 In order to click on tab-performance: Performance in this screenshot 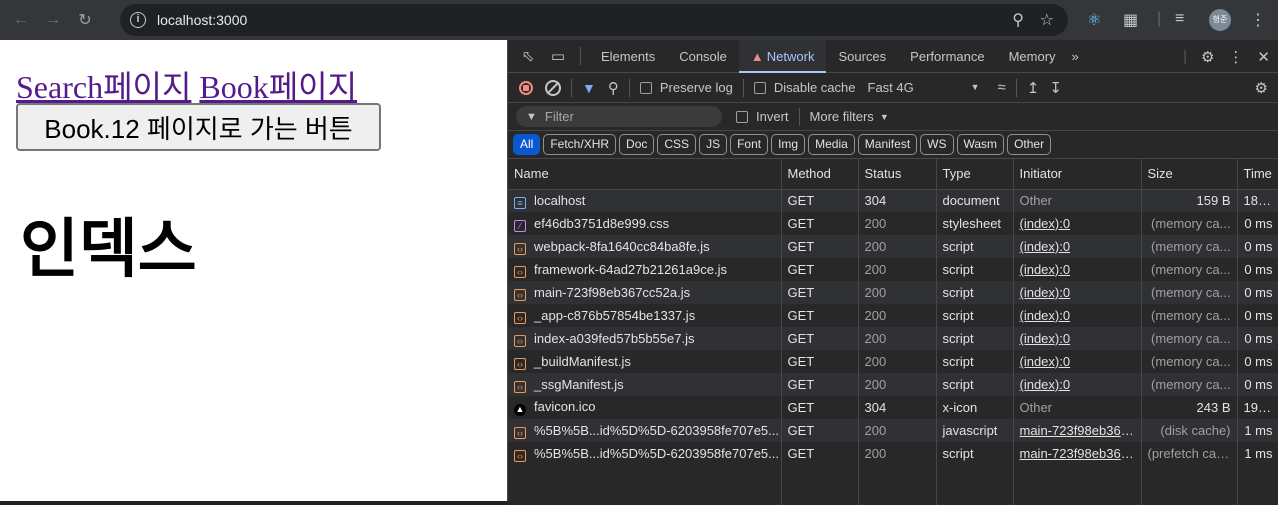, I will do `click(947, 56)`.